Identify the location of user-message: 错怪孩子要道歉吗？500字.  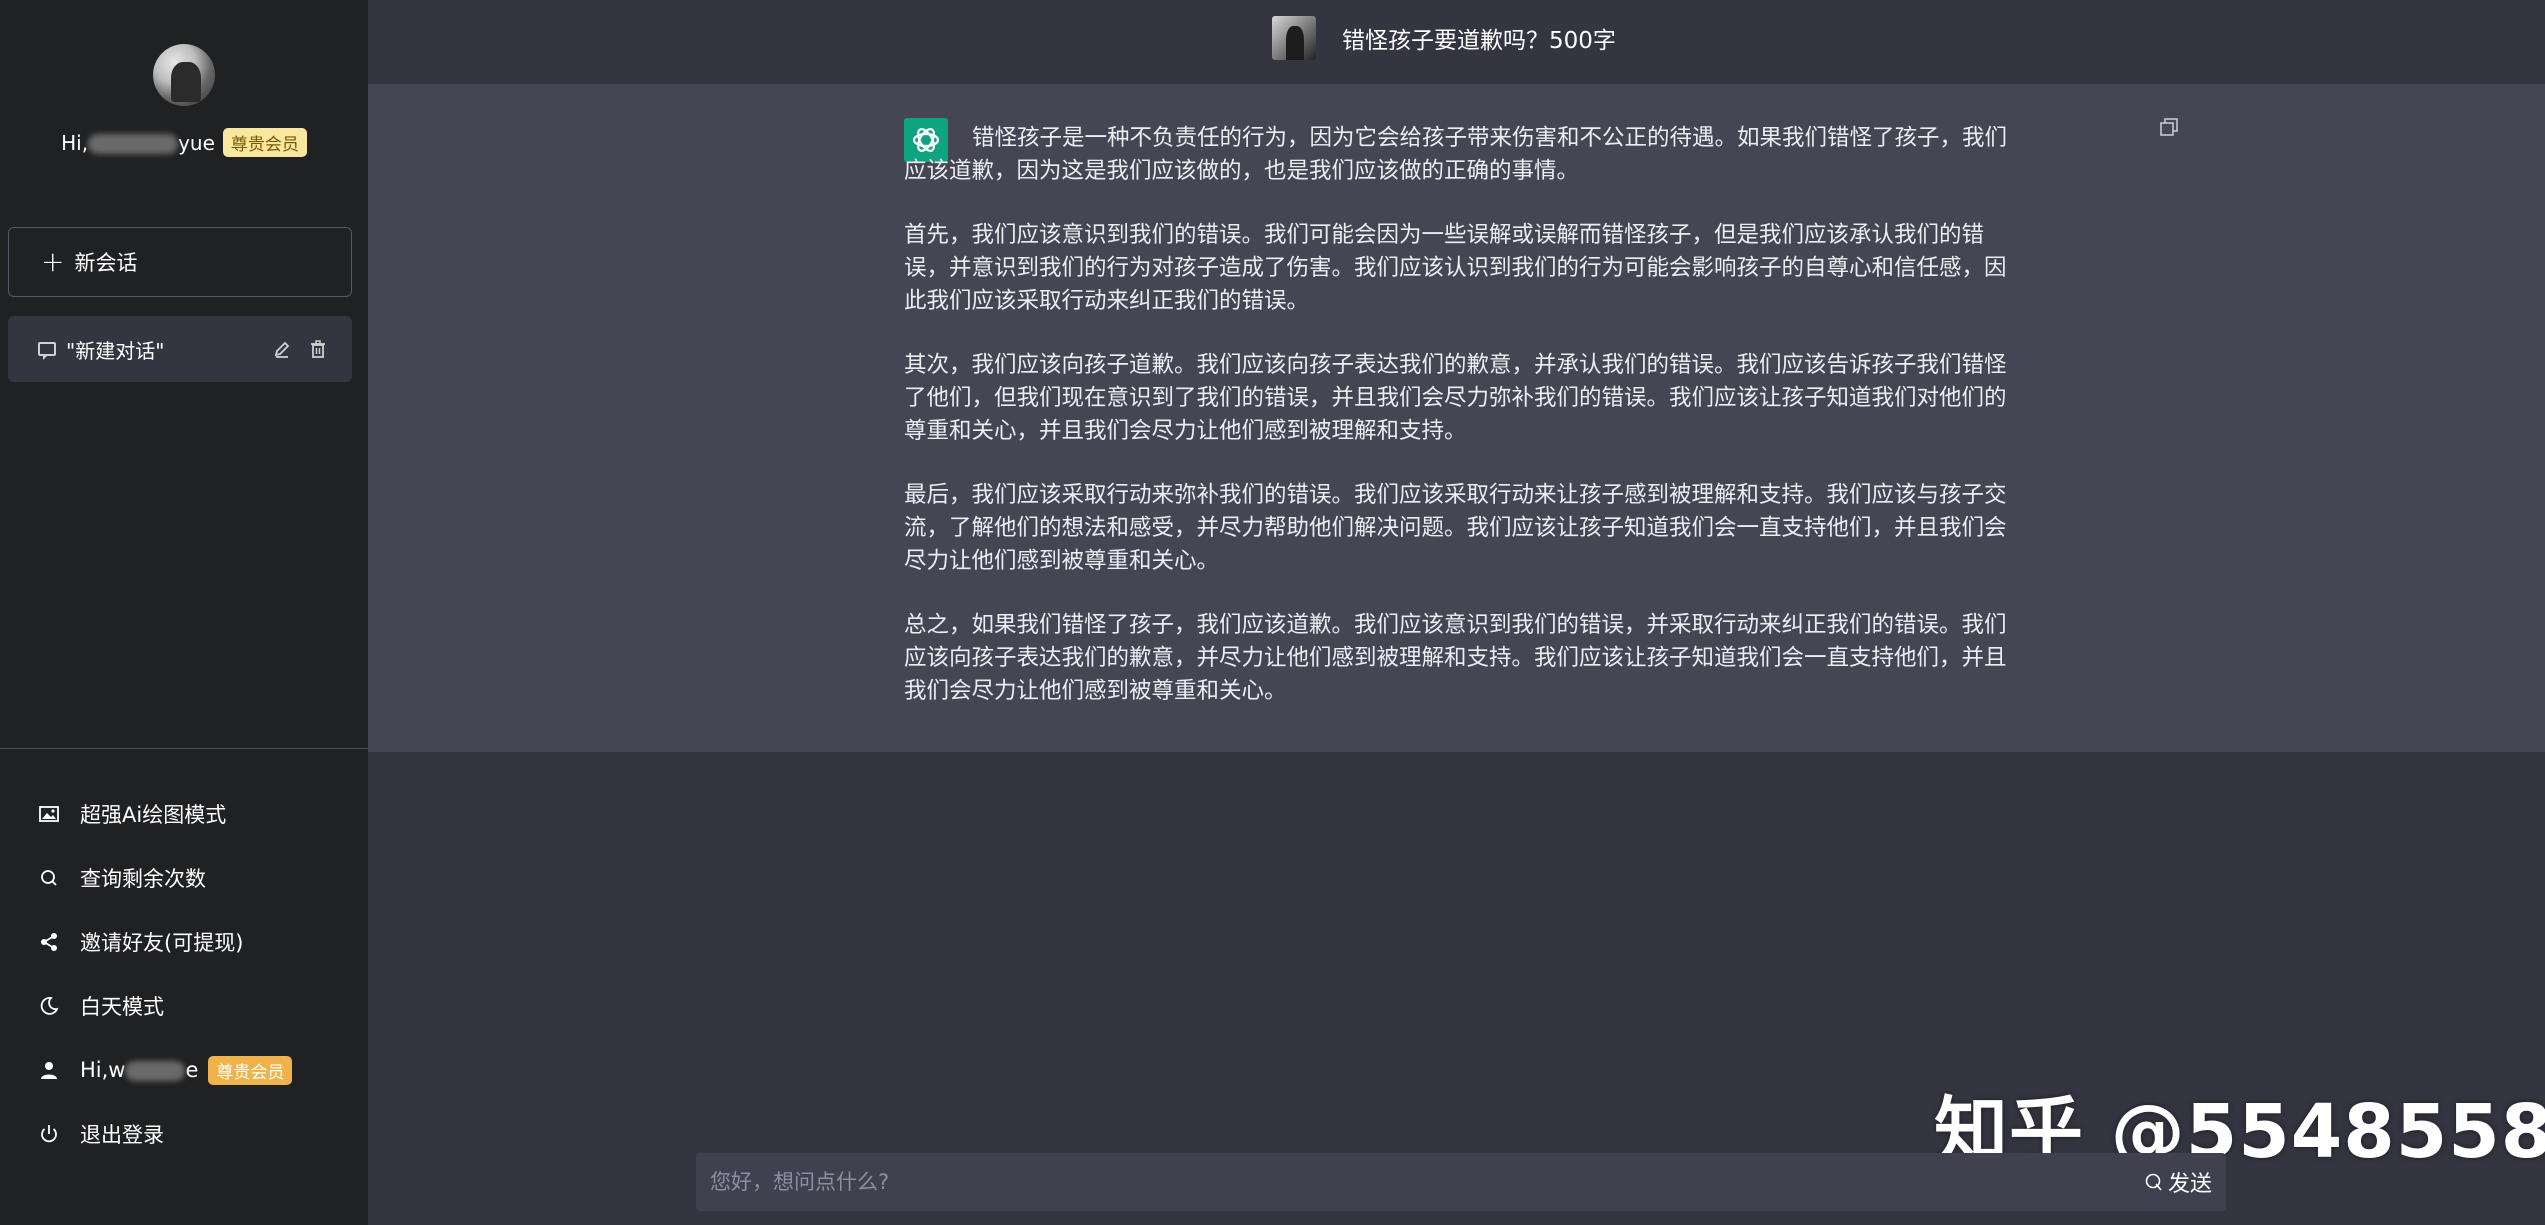
(1444, 38).